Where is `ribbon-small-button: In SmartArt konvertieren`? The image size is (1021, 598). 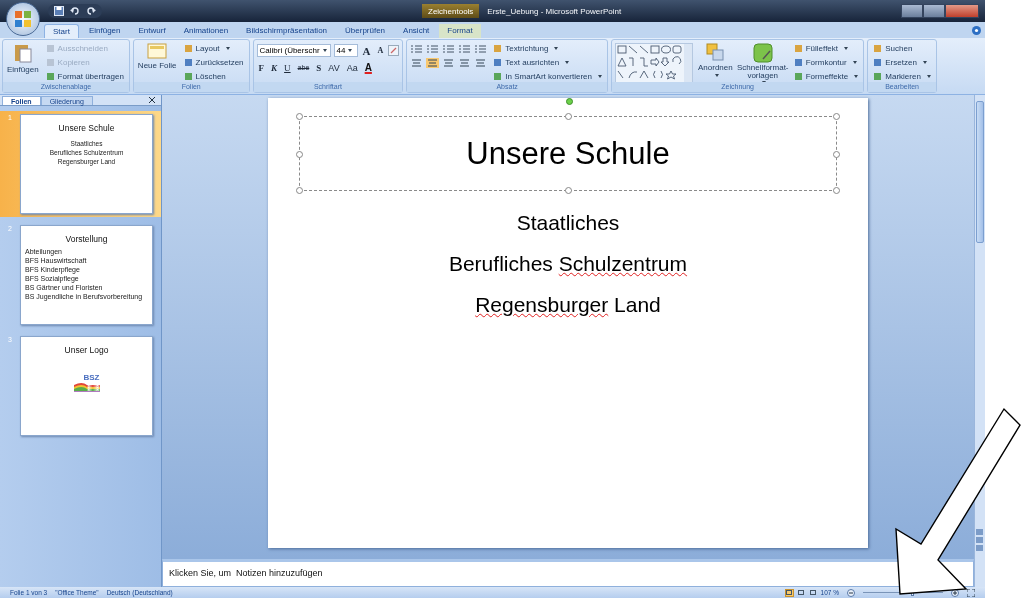
ribbon-small-button: In SmartArt konvertieren is located at coordinates (547, 76).